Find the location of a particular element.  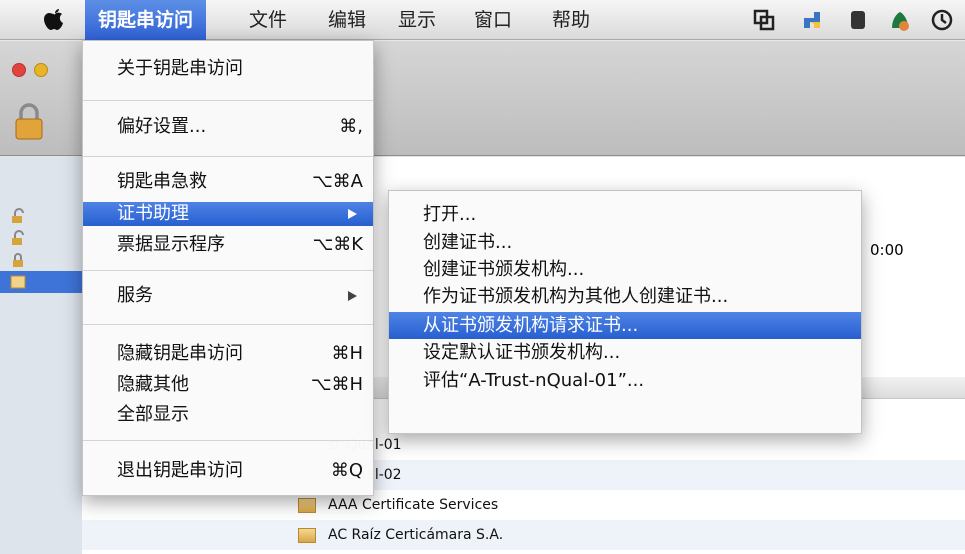

menu-item-show-all: 全部显示 is located at coordinates (228, 415).